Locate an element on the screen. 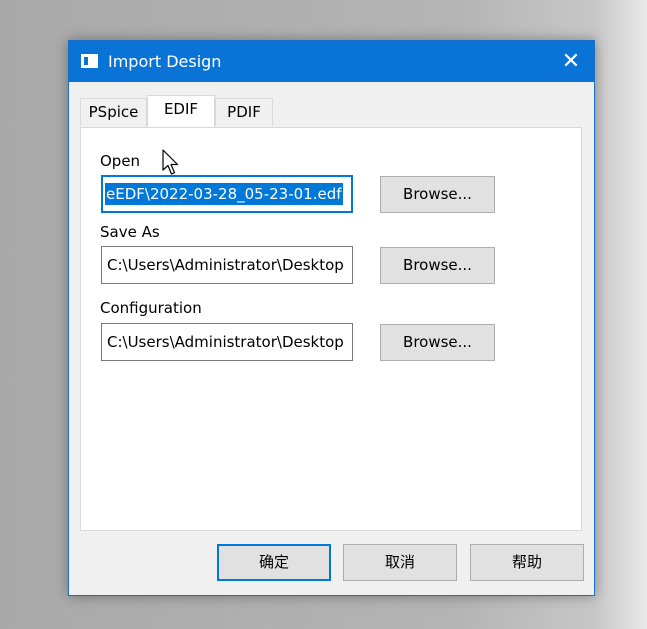 This screenshot has width=647, height=629. tab-edif: EDIF is located at coordinates (181, 111).